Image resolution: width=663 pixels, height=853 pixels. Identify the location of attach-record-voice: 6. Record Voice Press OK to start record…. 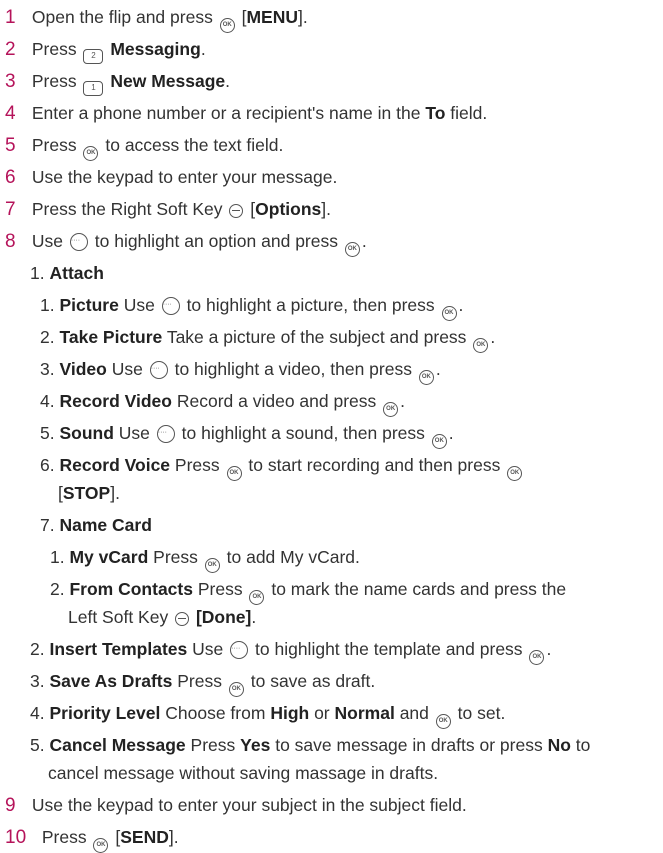
(282, 467).